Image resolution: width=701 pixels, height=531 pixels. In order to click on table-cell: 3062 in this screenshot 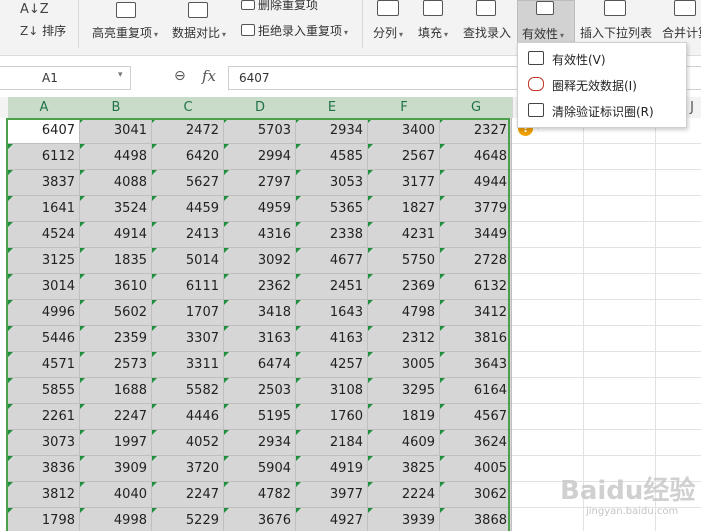, I will do `click(476, 495)`.